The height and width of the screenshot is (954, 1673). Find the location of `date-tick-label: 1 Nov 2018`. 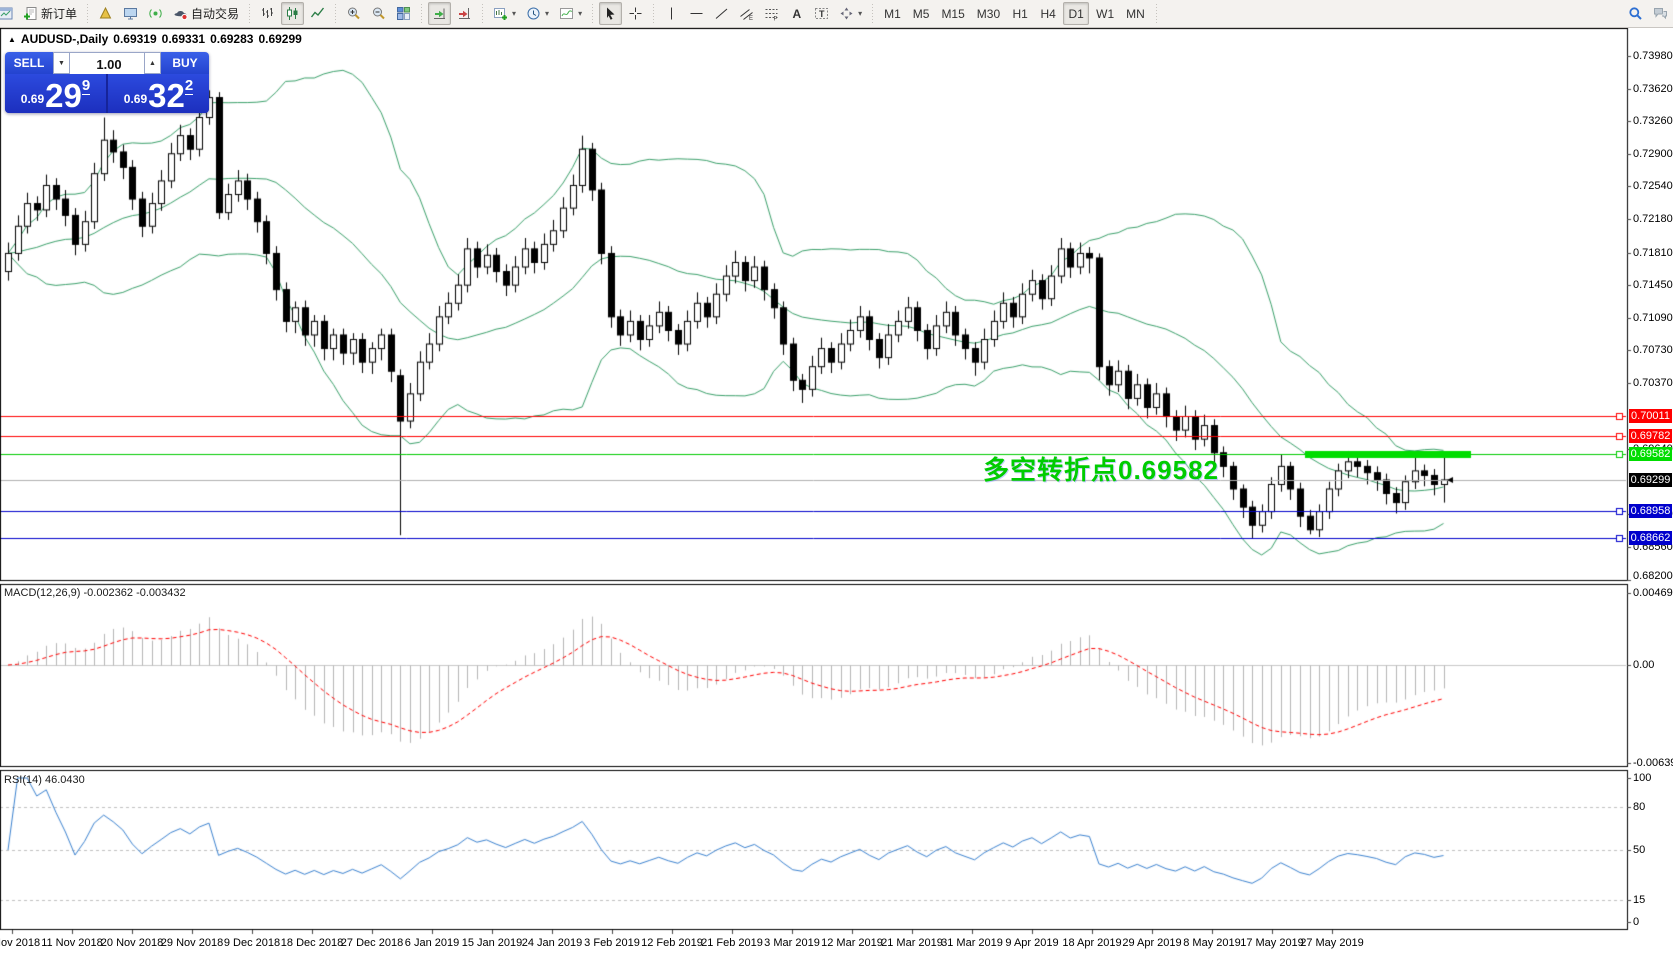

date-tick-label: 1 Nov 2018 is located at coordinates (20, 943).